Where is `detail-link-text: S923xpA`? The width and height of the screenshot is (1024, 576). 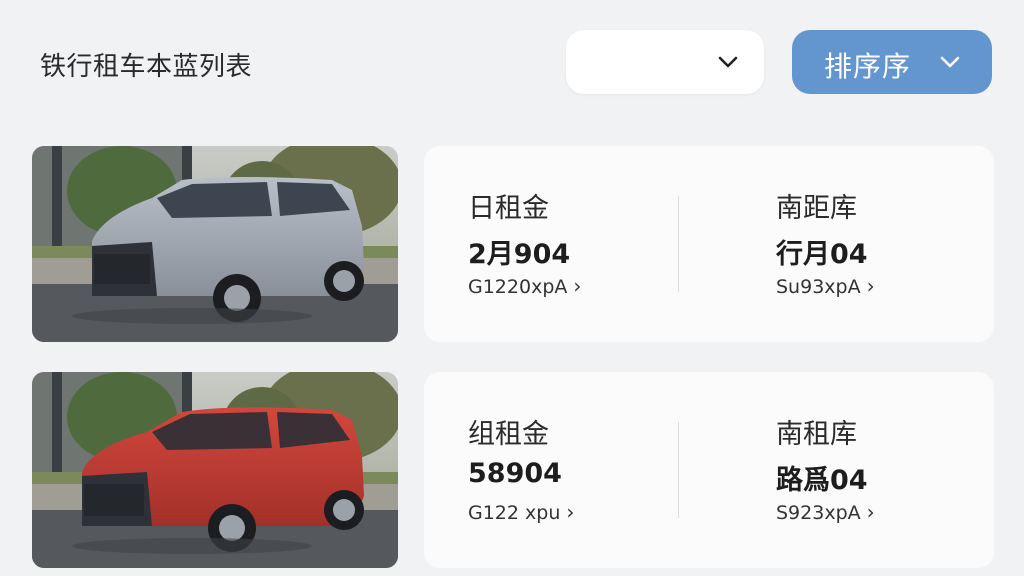 detail-link-text: S923xpA is located at coordinates (818, 513).